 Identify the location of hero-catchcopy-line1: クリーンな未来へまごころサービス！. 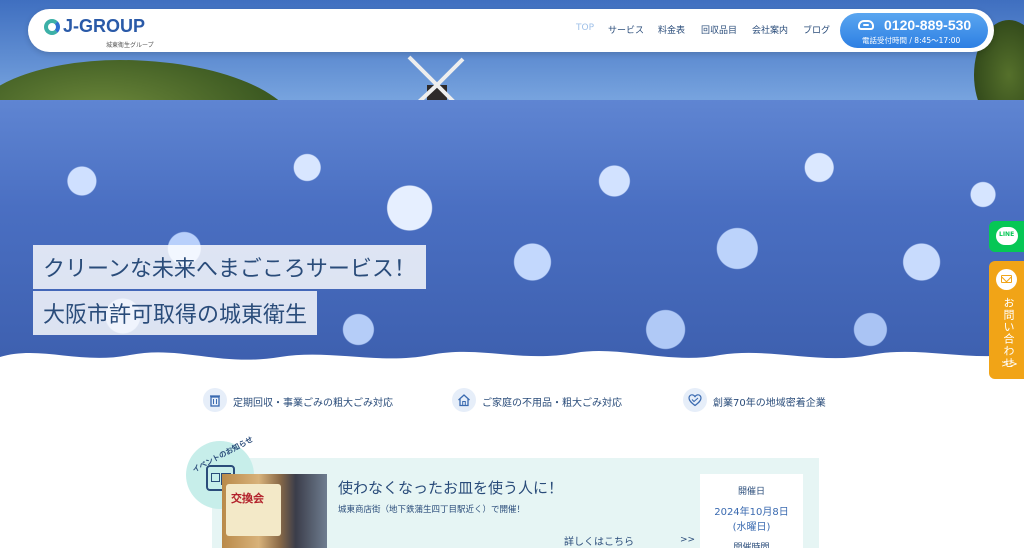
(229, 267).